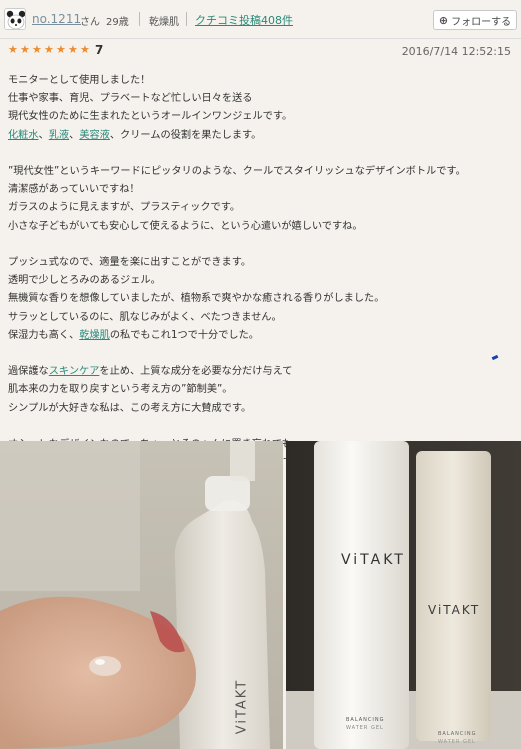  What do you see at coordinates (260, 38) in the screenshot?
I see `header-divider` at bounding box center [260, 38].